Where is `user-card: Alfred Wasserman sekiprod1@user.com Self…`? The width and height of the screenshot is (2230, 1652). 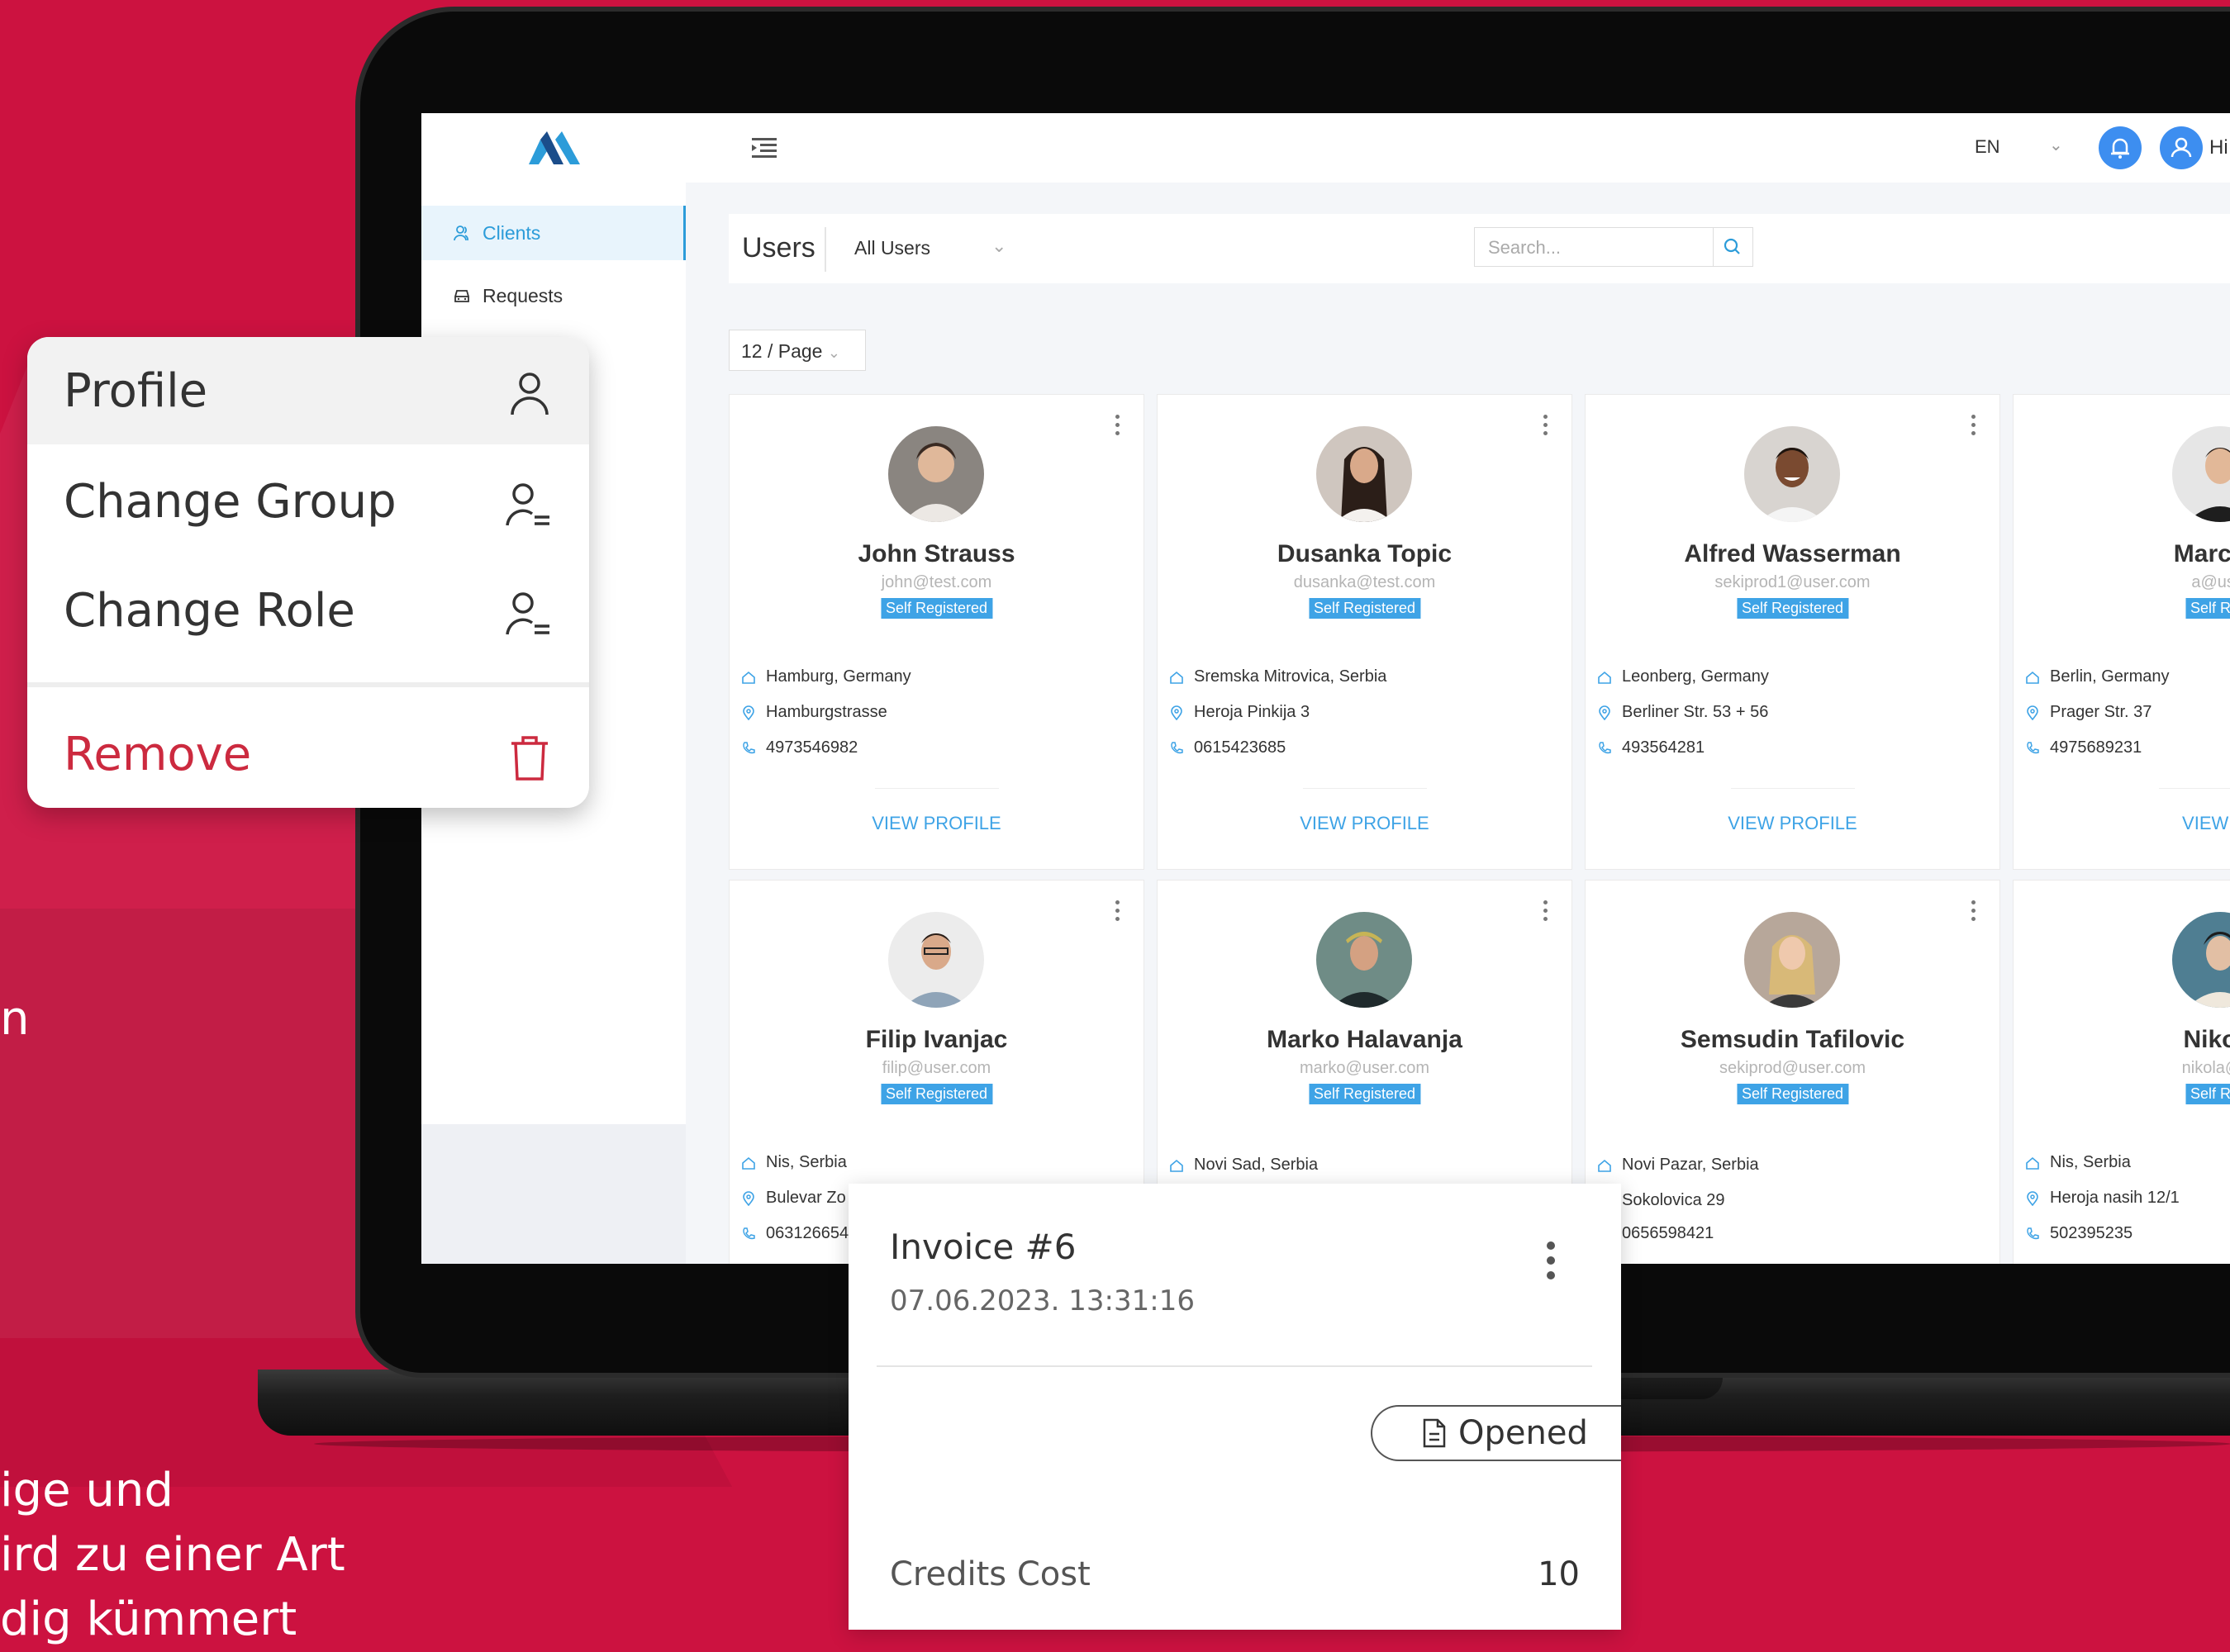
user-card: Alfred Wasserman sekiprod1@user.com Self… is located at coordinates (1792, 632).